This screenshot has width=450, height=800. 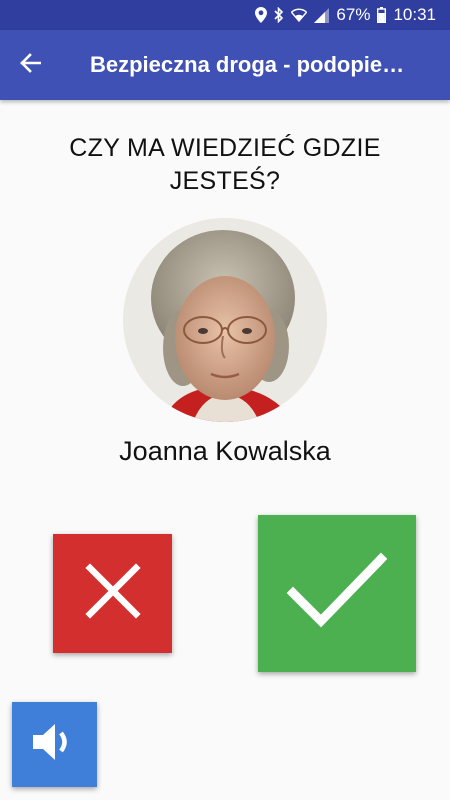 I want to click on close-icon, so click(x=112, y=593).